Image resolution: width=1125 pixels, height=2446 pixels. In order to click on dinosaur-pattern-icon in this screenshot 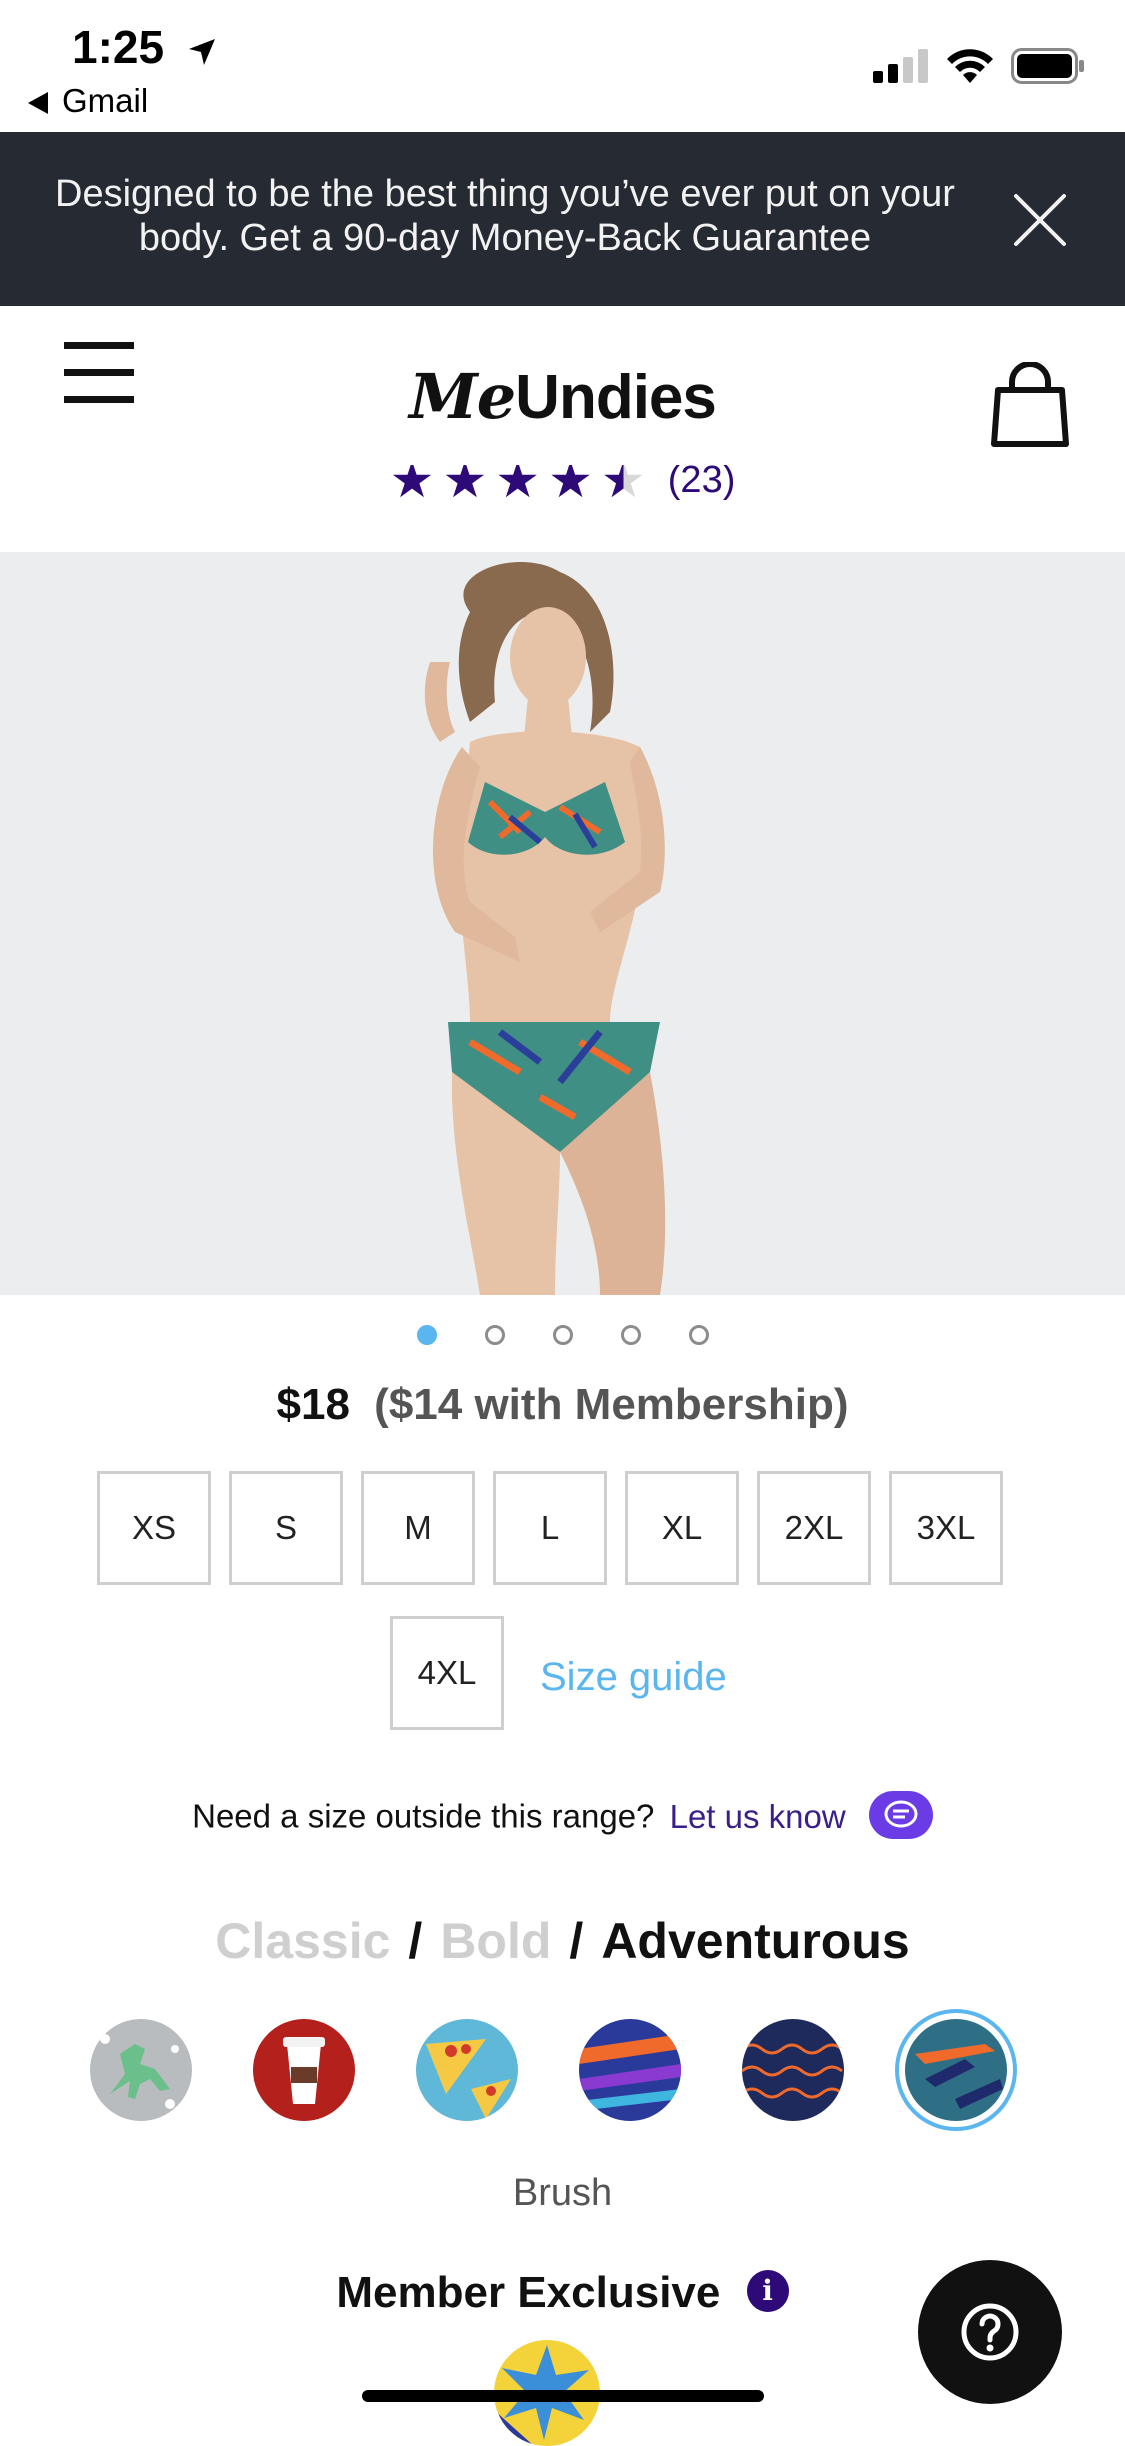, I will do `click(141, 2070)`.